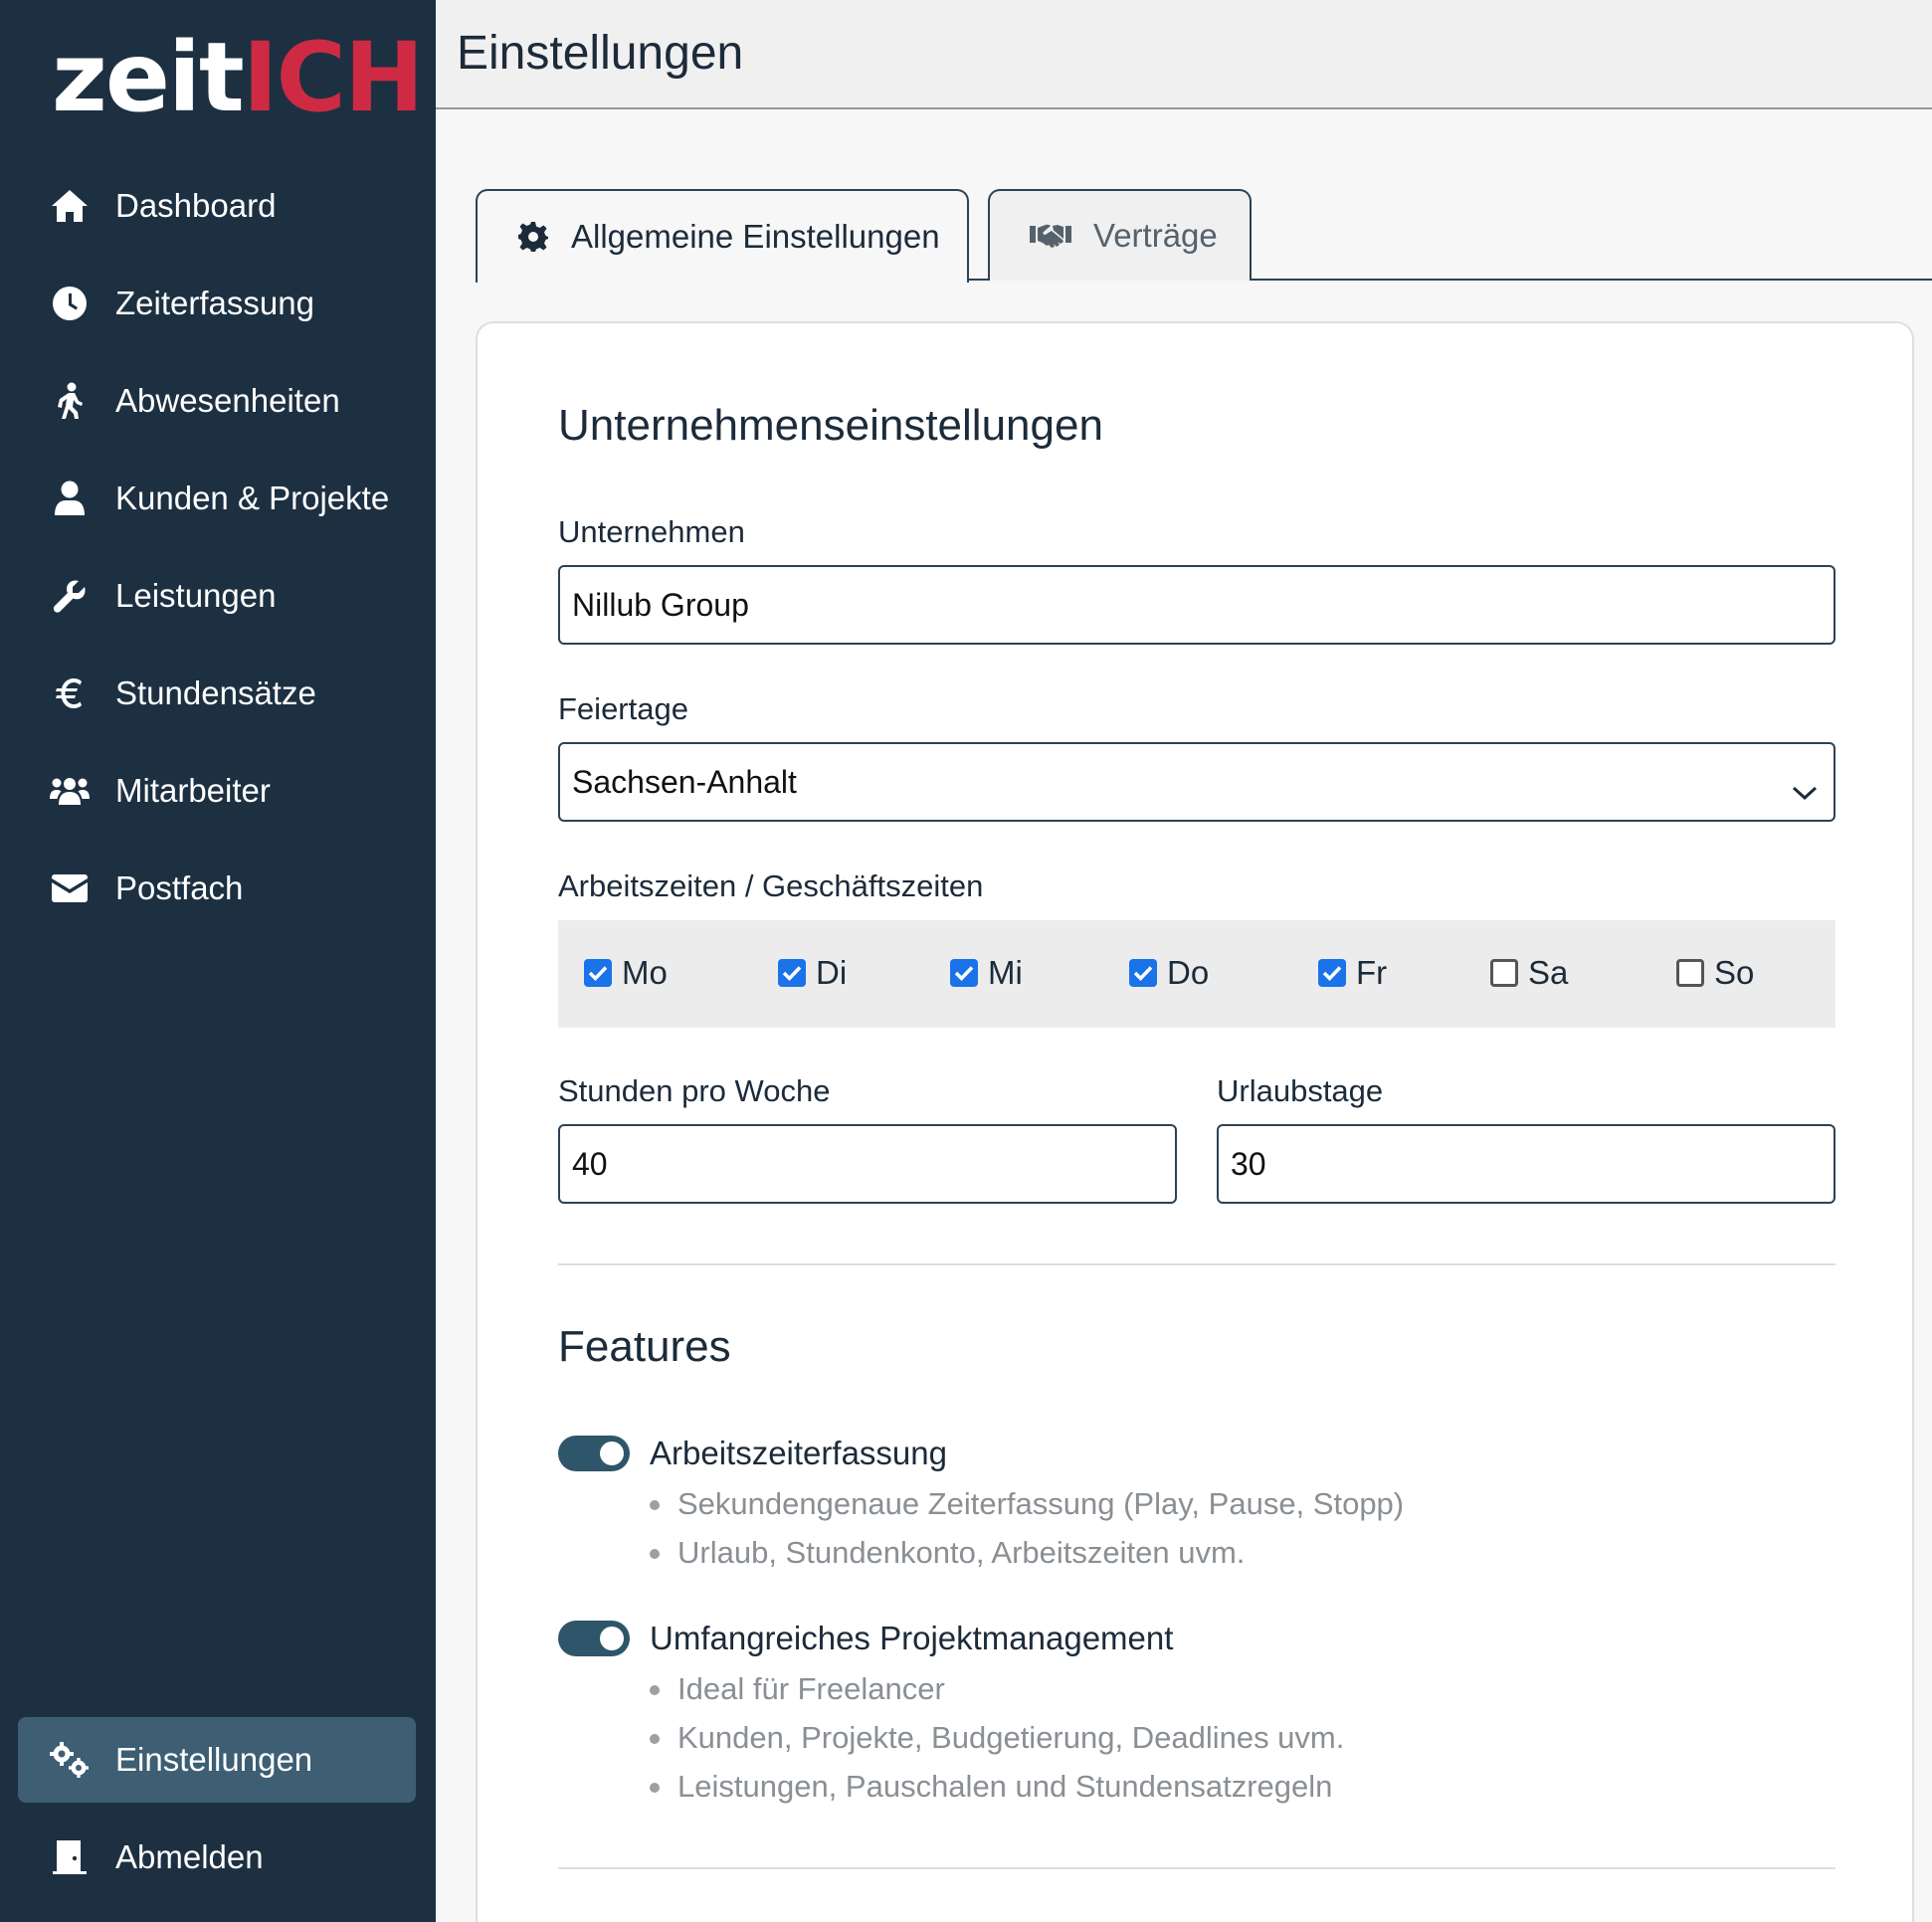 This screenshot has width=1932, height=1922. Describe the element at coordinates (771, 885) in the screenshot. I see `workdays-label: Arbeitszeiten / Geschäftszeiten` at that location.